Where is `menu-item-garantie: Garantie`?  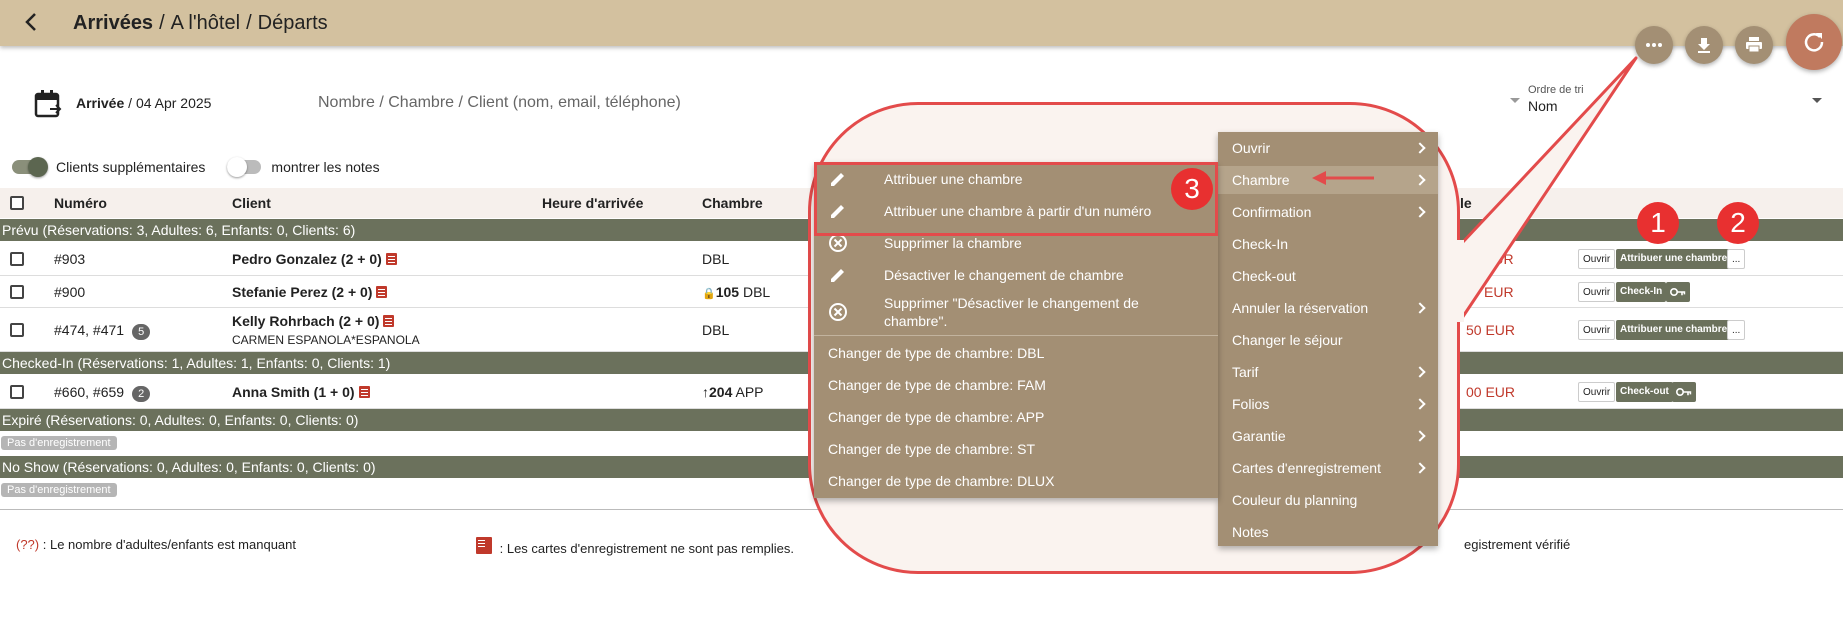
menu-item-garantie: Garantie is located at coordinates (1328, 436).